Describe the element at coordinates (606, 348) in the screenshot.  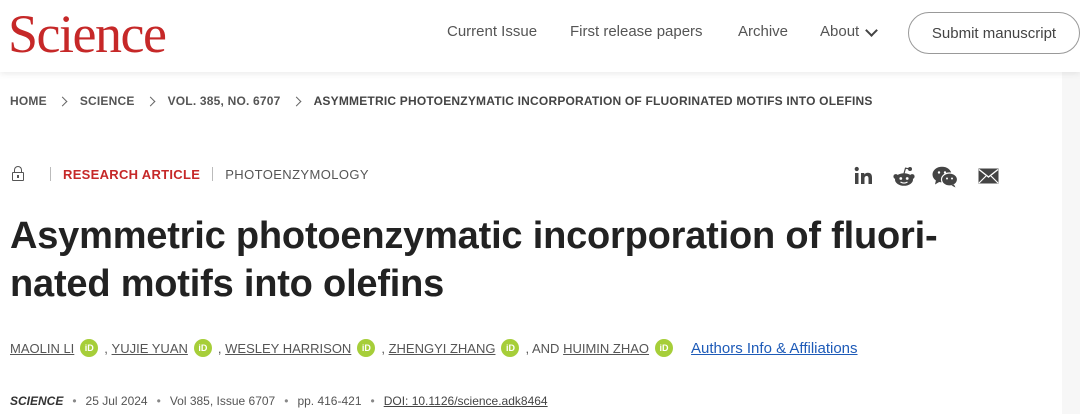
I see `author-link: HUIMIN ZHAO` at that location.